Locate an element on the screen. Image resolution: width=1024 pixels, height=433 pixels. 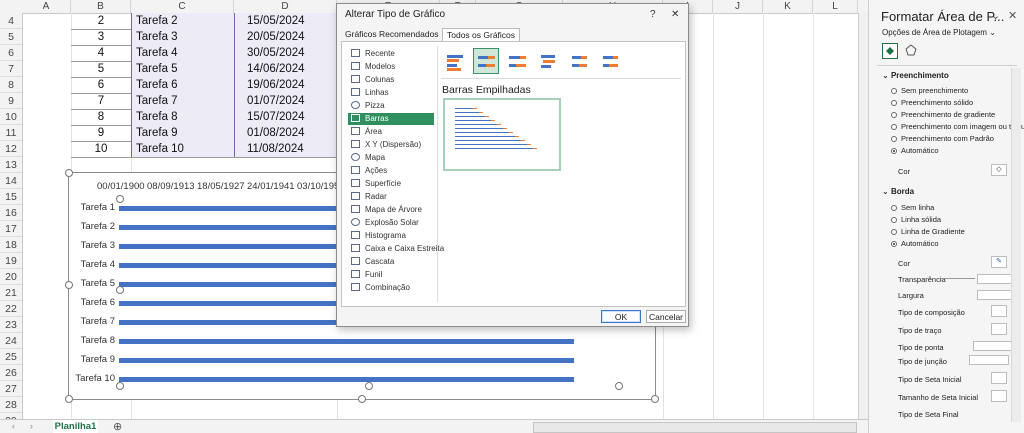
subtype-stacked-bar is located at coordinates (486, 61).